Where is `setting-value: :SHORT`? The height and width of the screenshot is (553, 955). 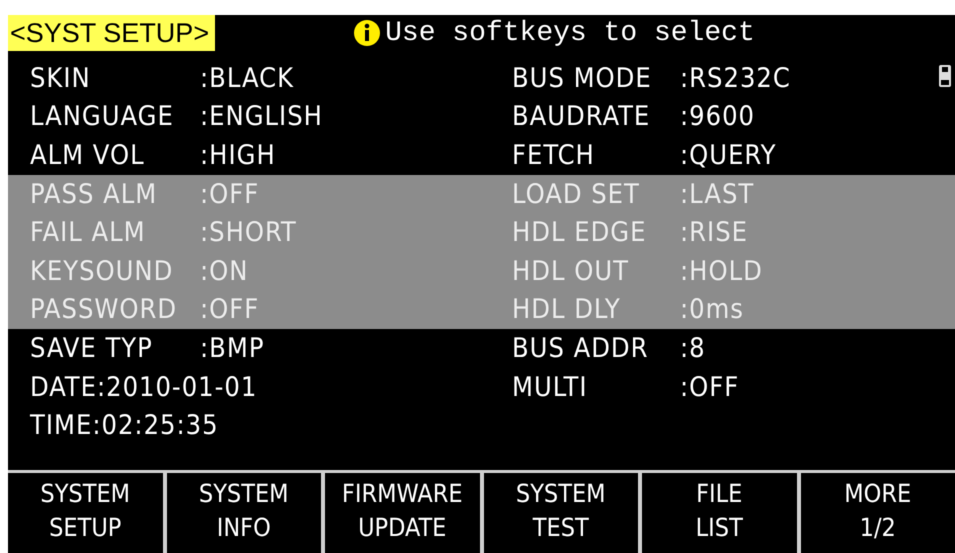 setting-value: :SHORT is located at coordinates (248, 232).